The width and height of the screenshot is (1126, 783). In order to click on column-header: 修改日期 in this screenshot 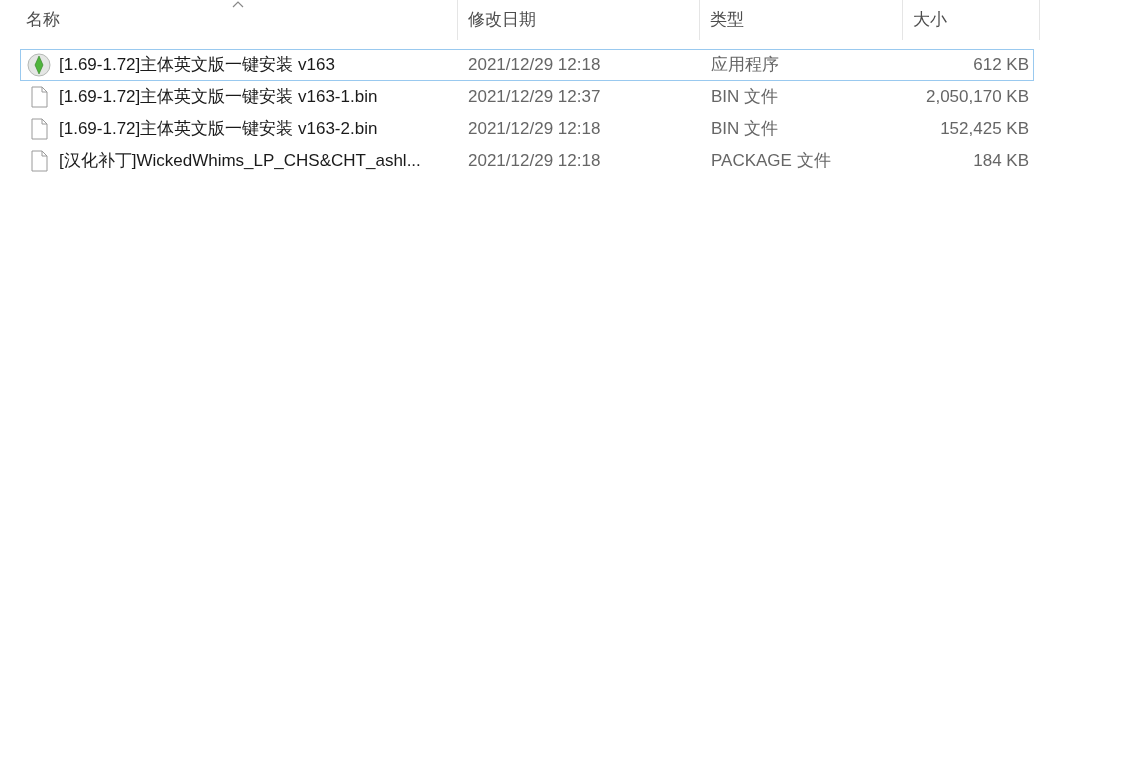, I will do `click(579, 20)`.